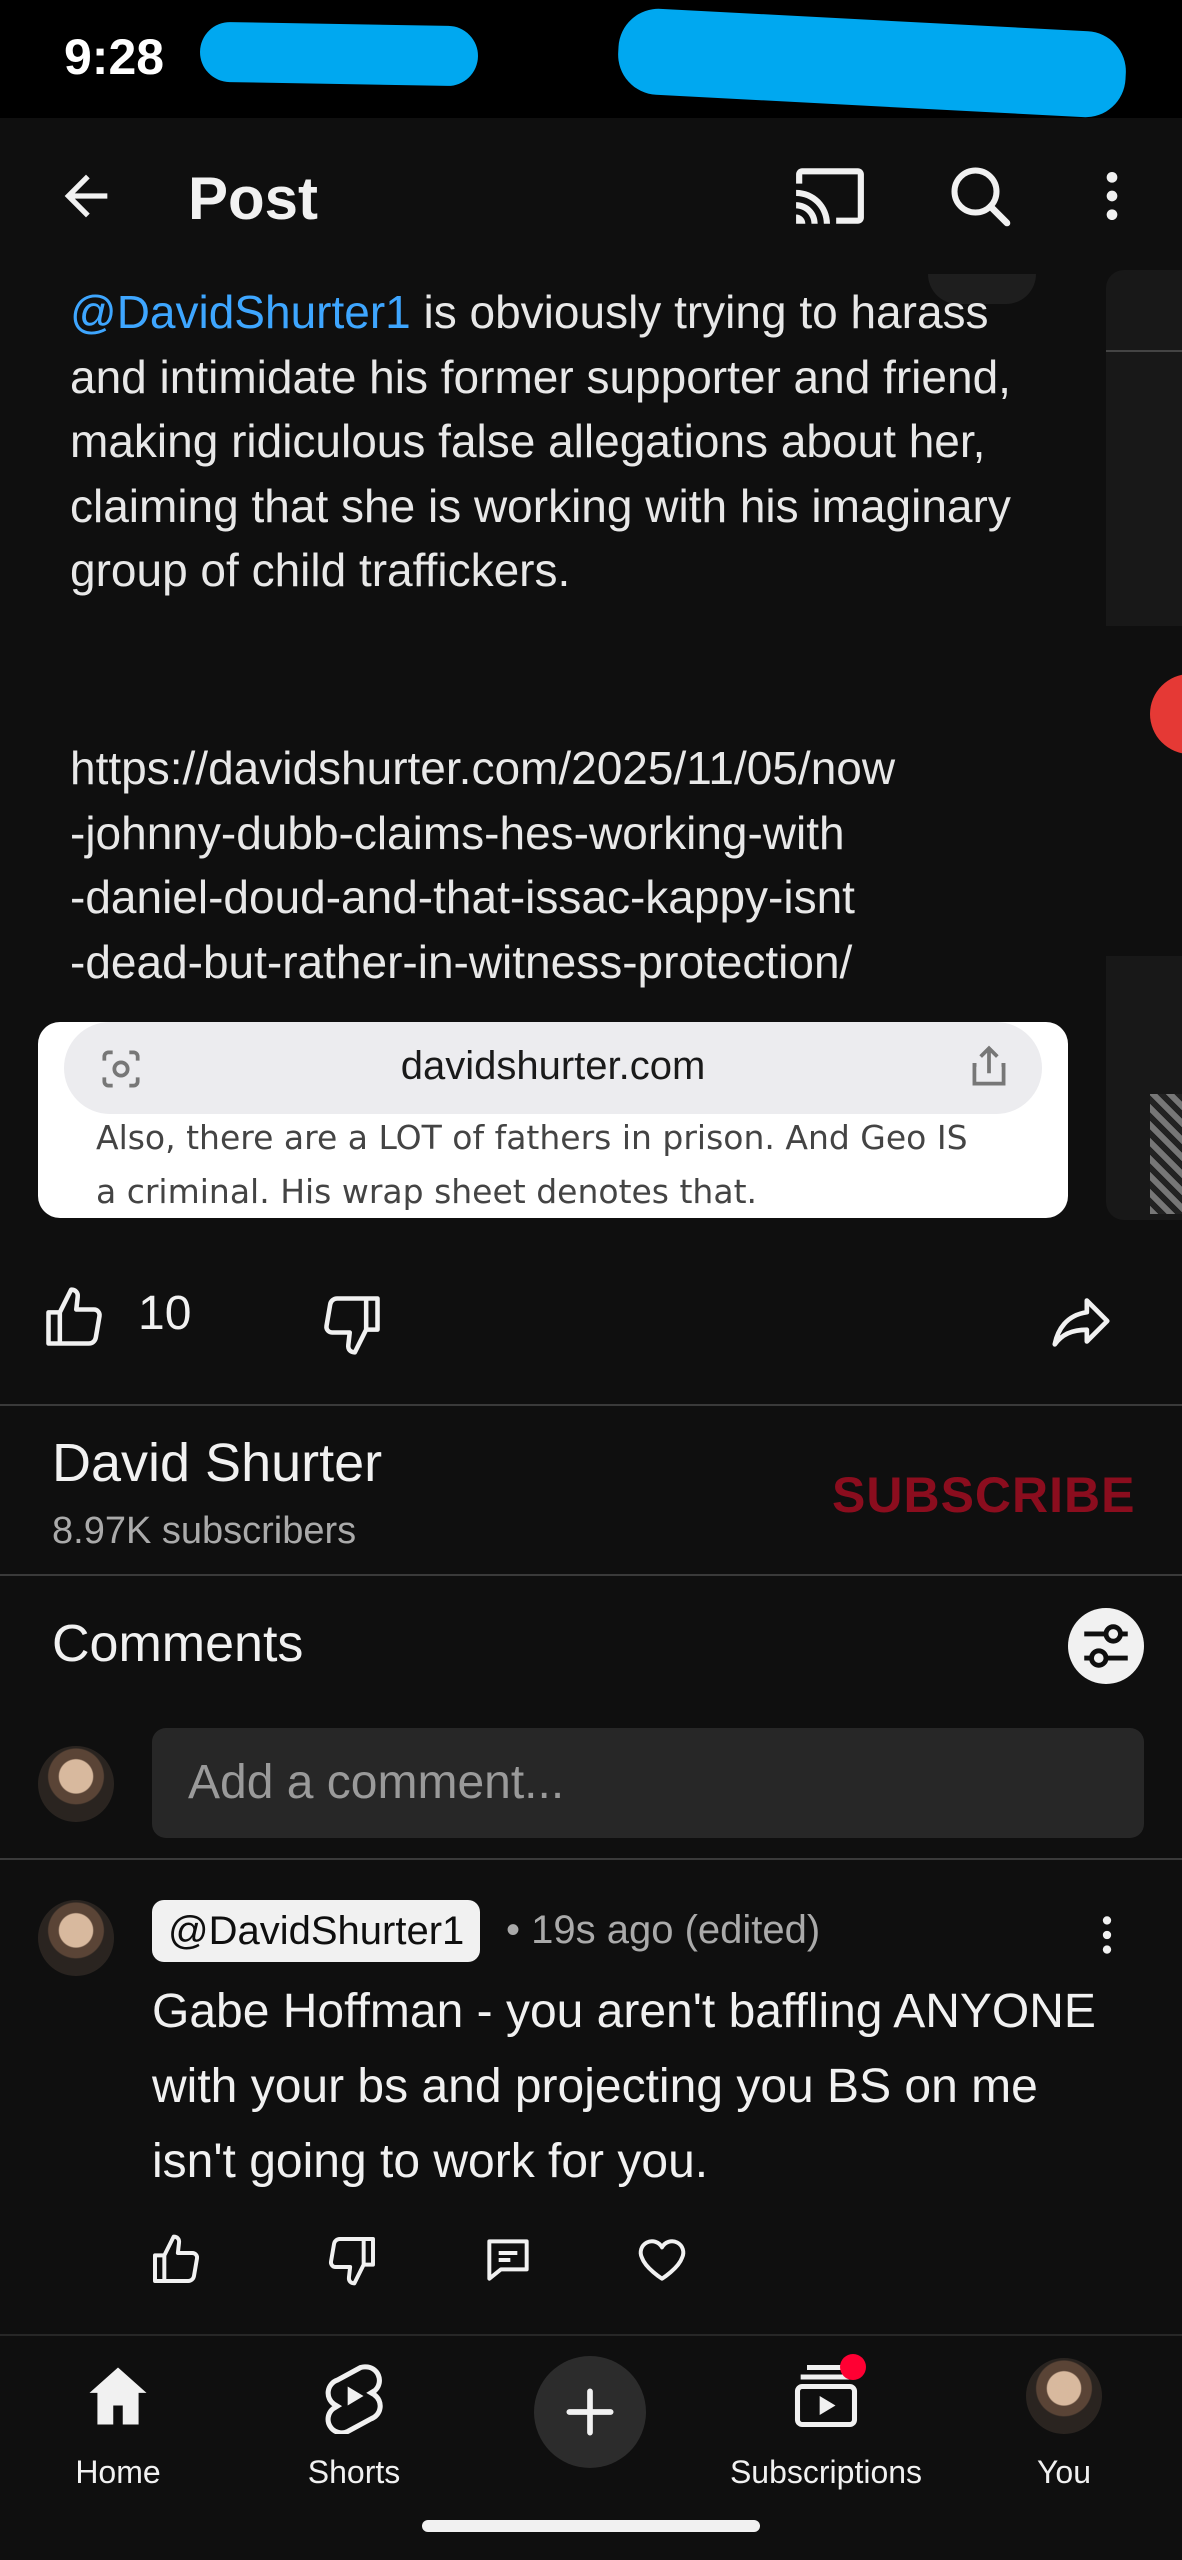 This screenshot has width=1182, height=2560. I want to click on more-options-button, so click(1112, 196).